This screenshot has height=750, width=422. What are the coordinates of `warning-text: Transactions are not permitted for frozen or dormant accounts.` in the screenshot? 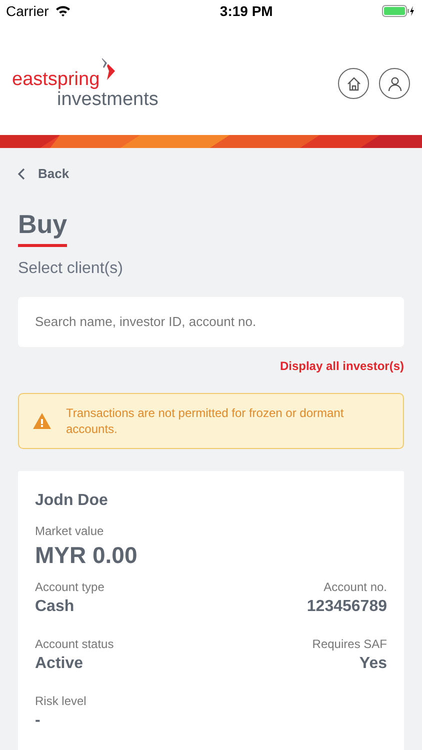 It's located at (205, 420).